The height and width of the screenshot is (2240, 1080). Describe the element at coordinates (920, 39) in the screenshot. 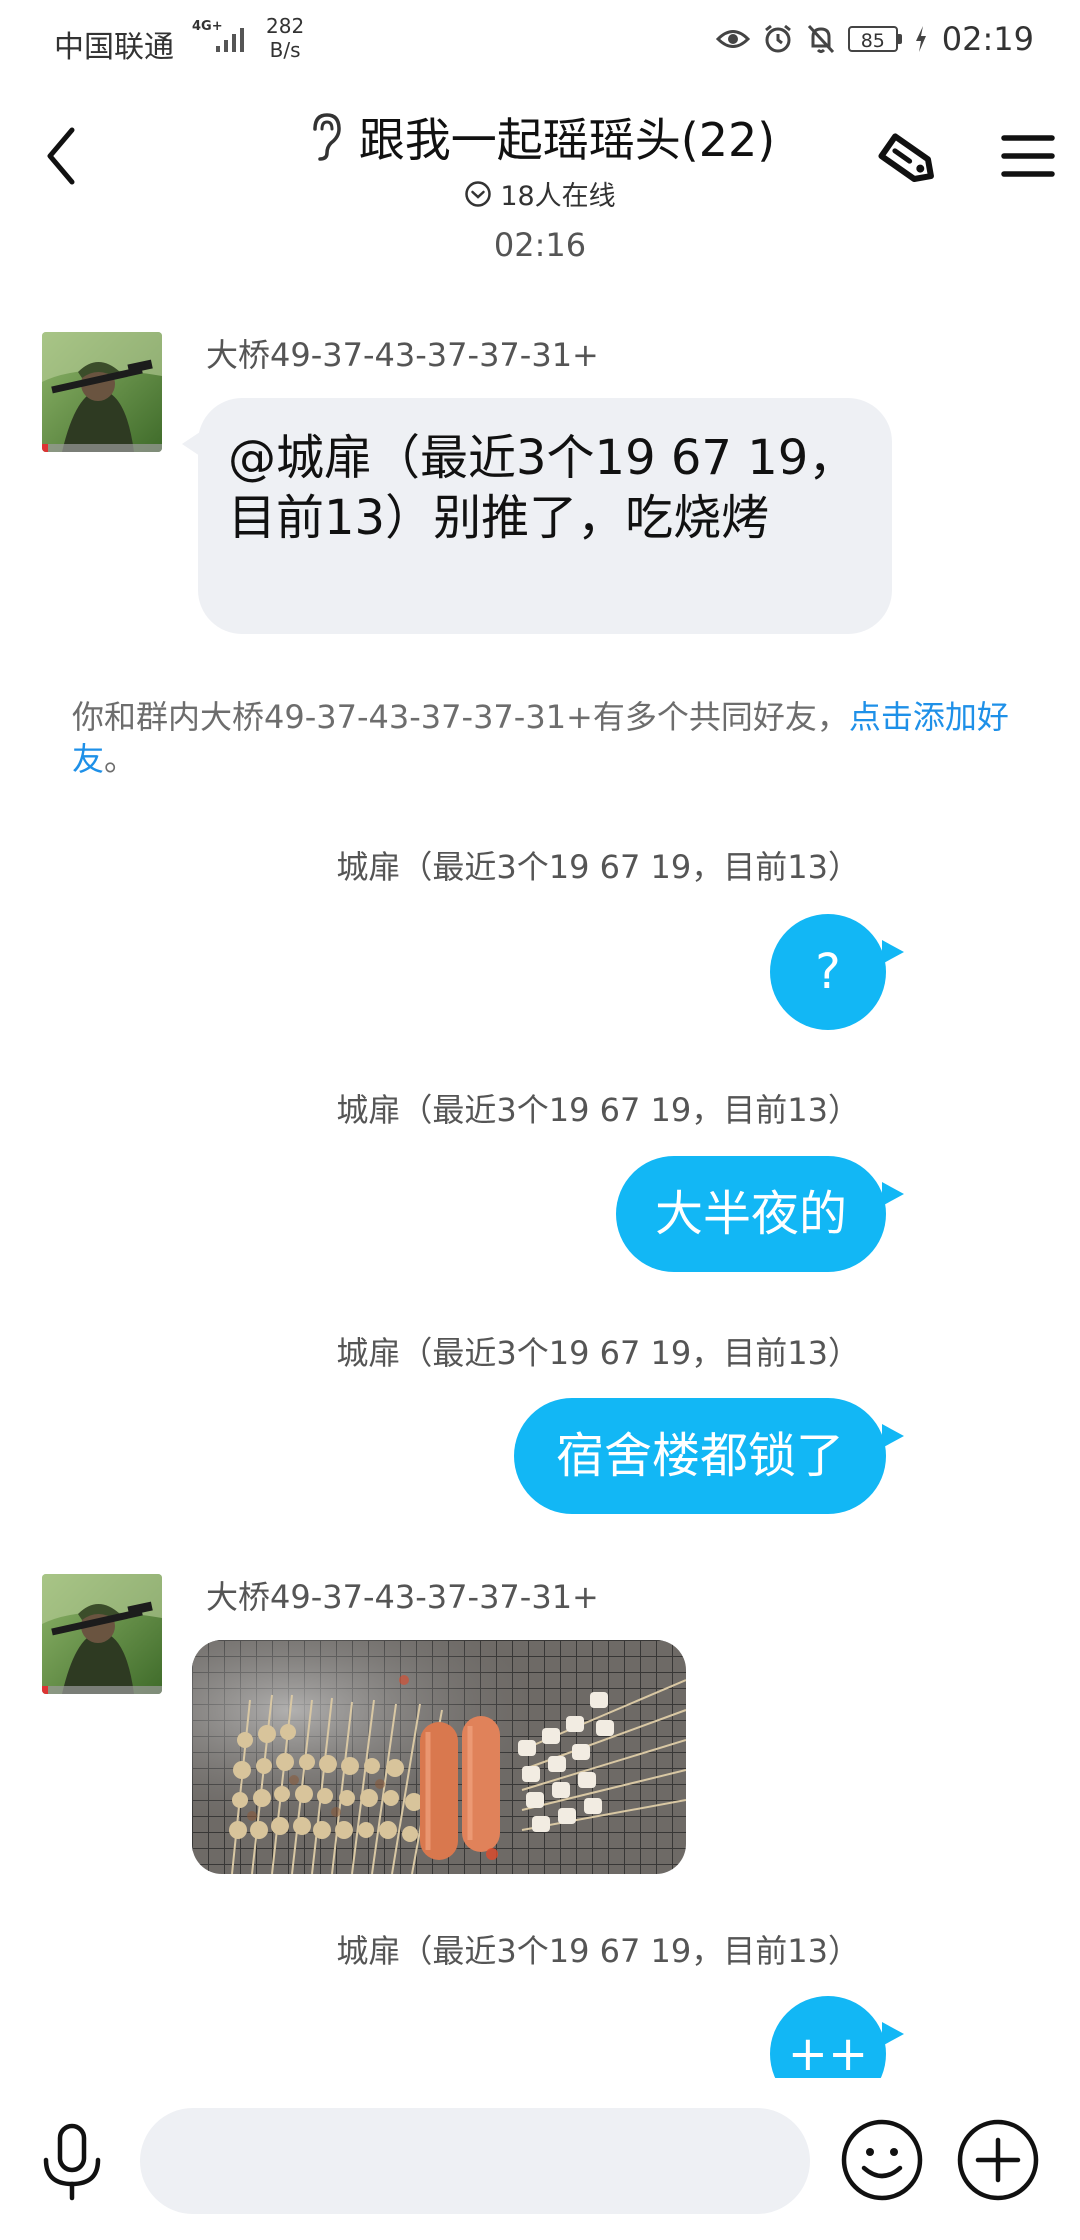

I see `charging-icon` at that location.